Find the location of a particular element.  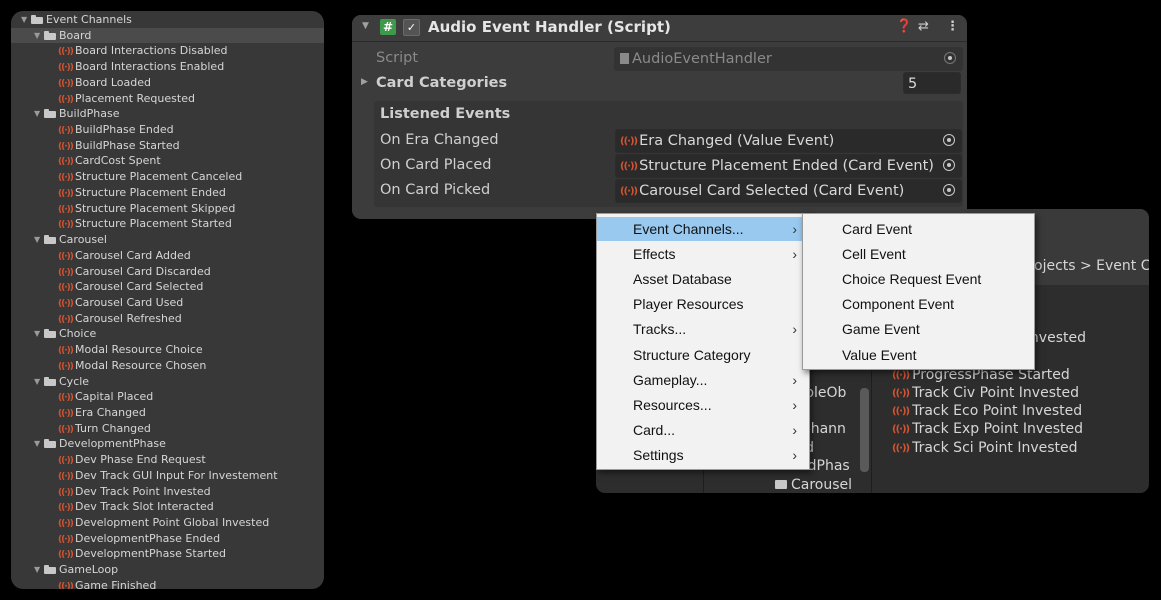

menu-item-resources: Resources... › is located at coordinates (703, 405).